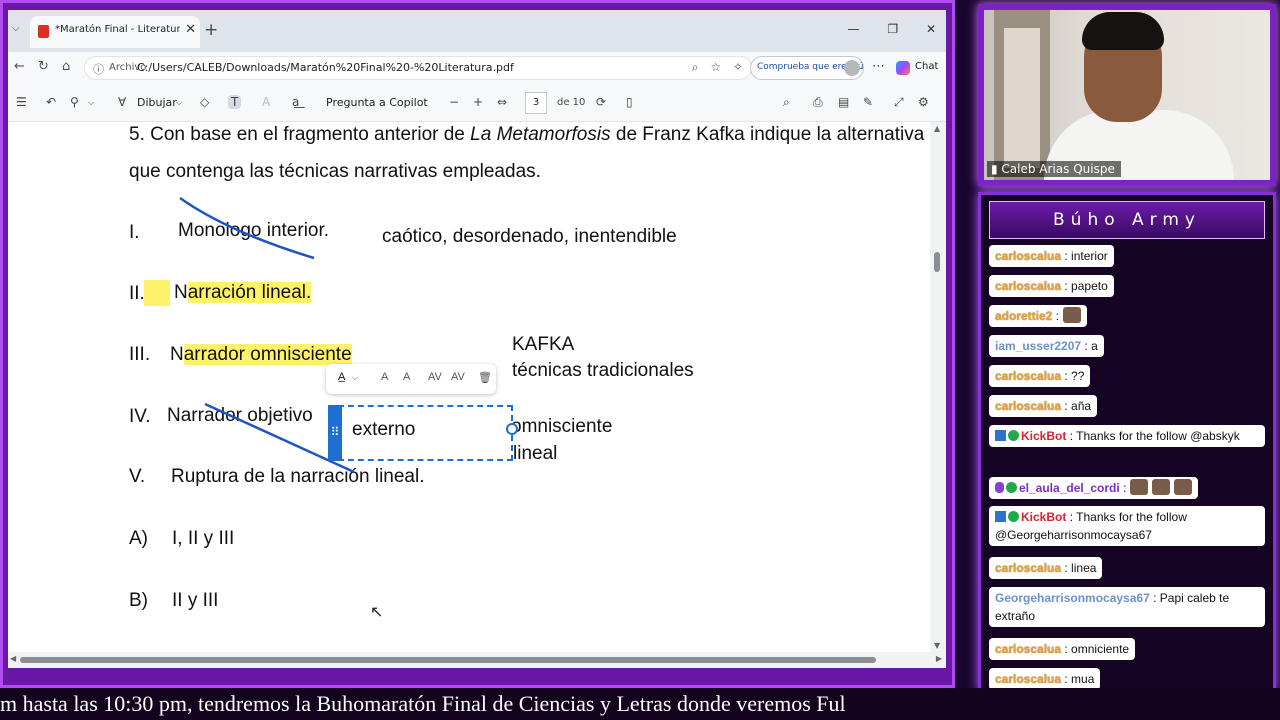 The height and width of the screenshot is (720, 1280). I want to click on contents-icon: ☰, so click(21, 102).